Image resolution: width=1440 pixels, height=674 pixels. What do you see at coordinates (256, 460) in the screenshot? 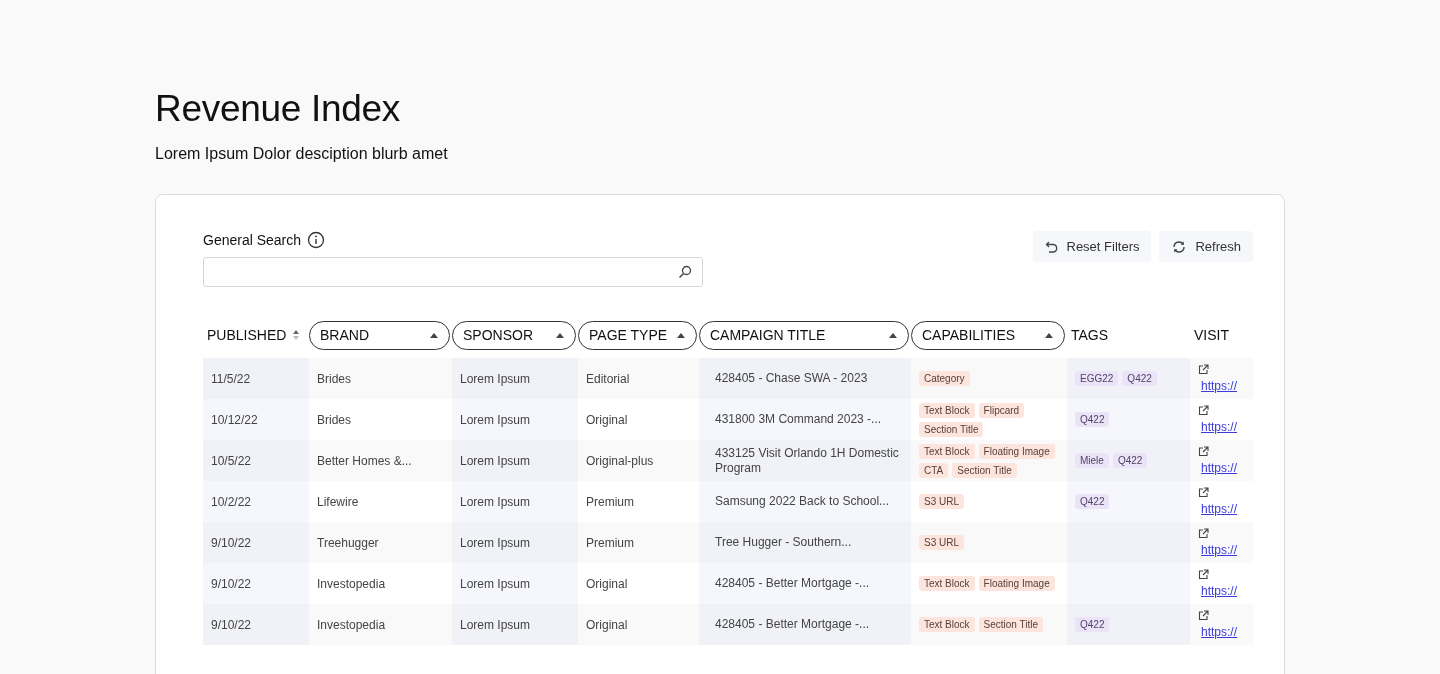
I see `table-cell: 10/5/22` at bounding box center [256, 460].